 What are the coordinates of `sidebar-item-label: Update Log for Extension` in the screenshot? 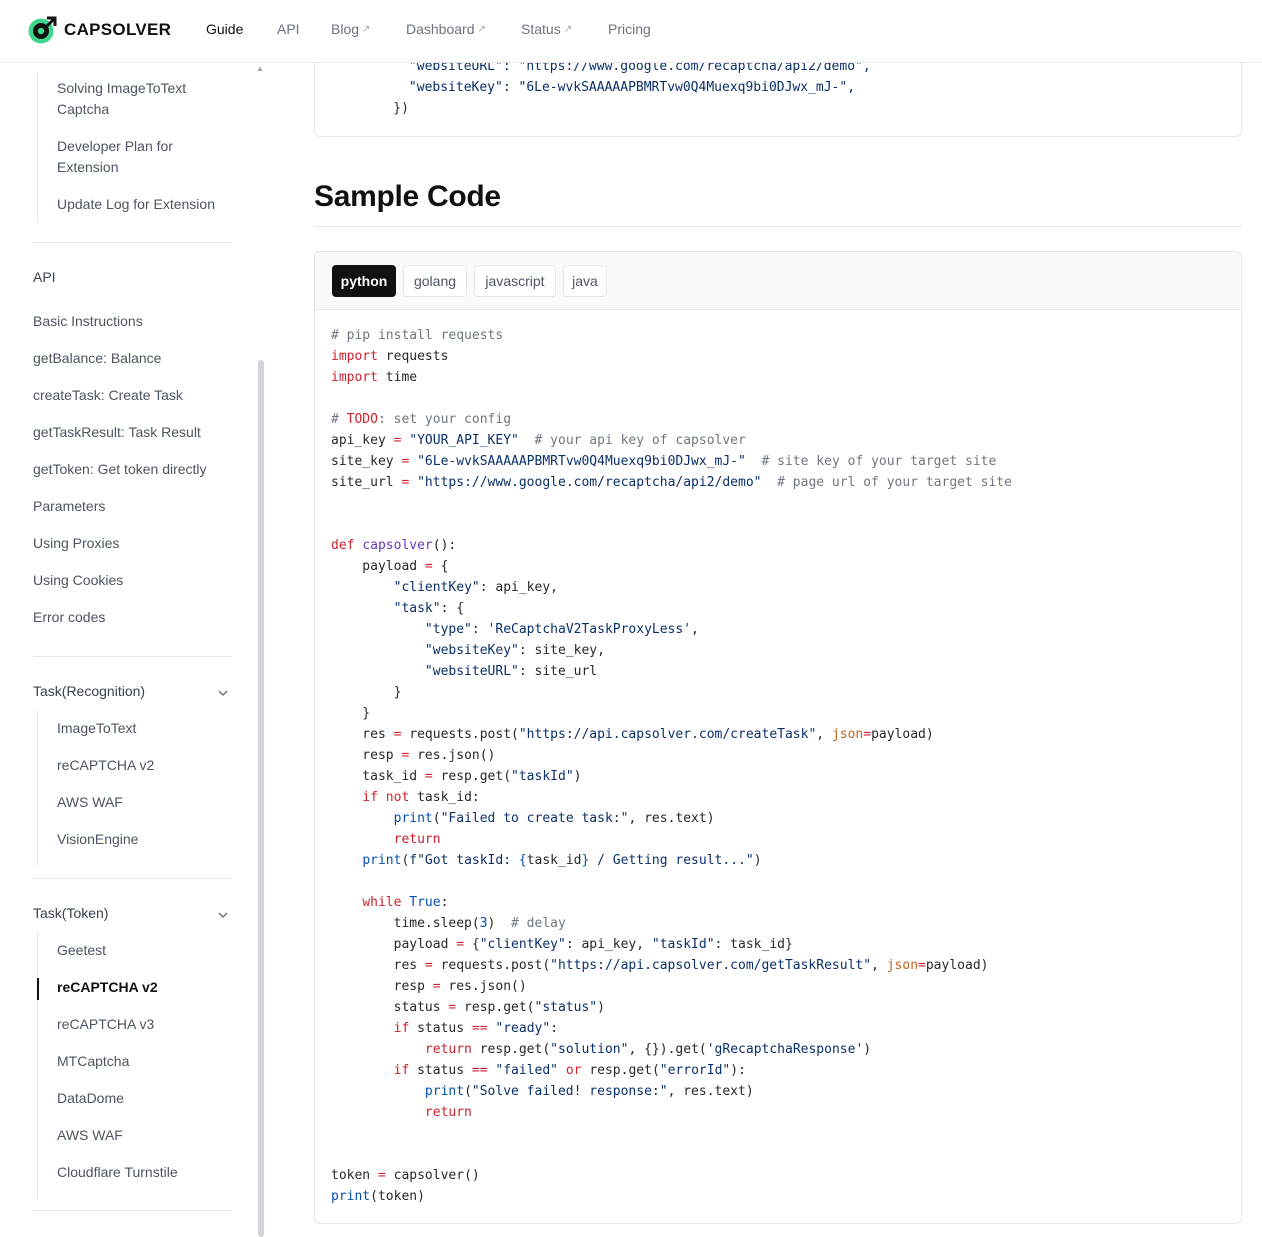 It's located at (136, 204).